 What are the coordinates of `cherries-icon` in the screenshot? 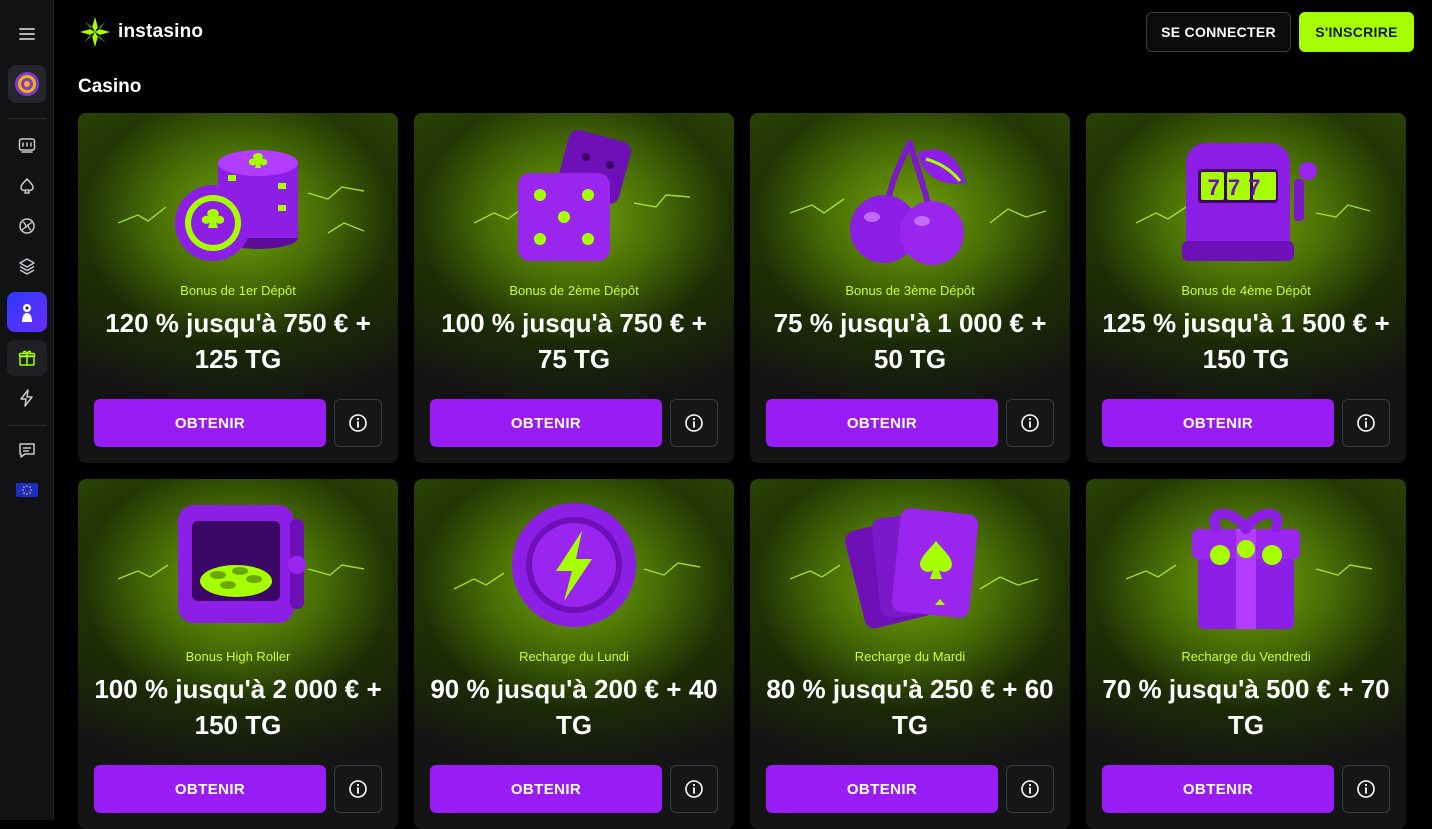 It's located at (918, 202).